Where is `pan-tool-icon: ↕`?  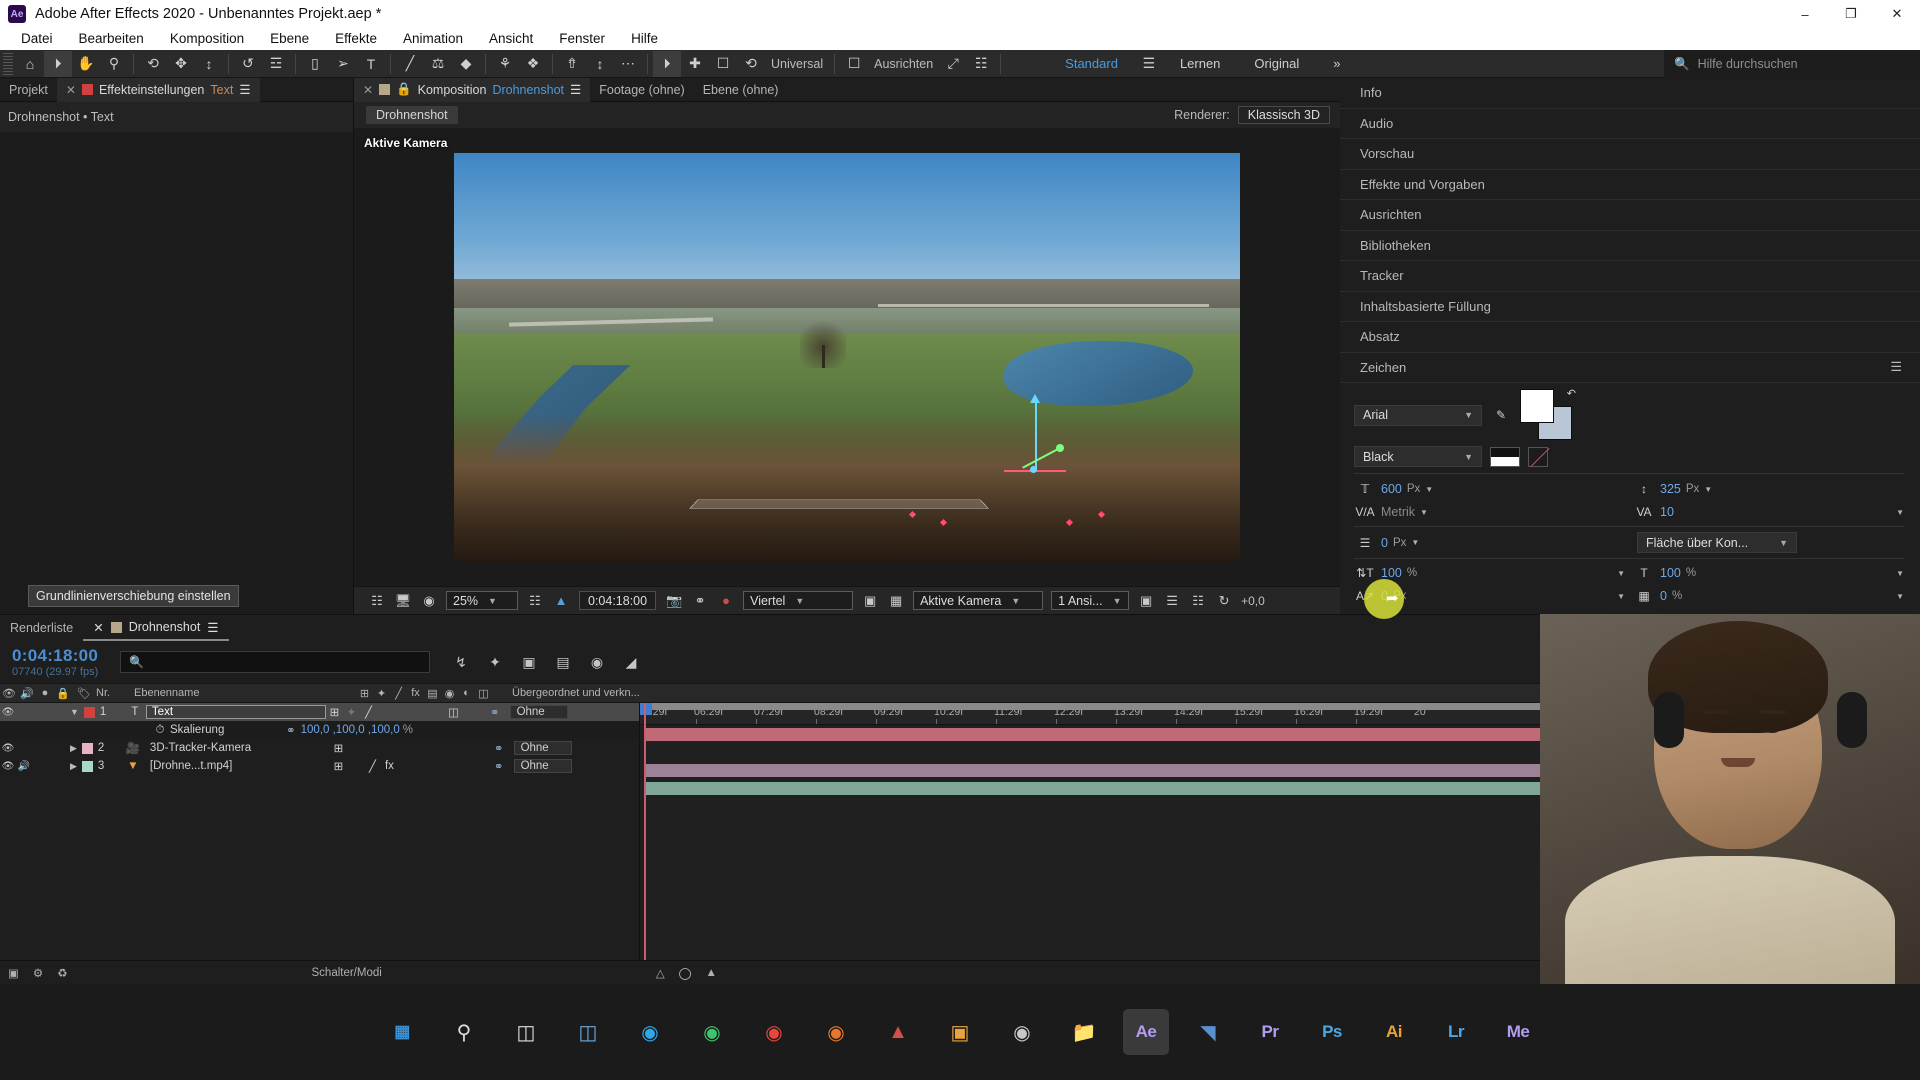 pan-tool-icon: ↕ is located at coordinates (209, 64).